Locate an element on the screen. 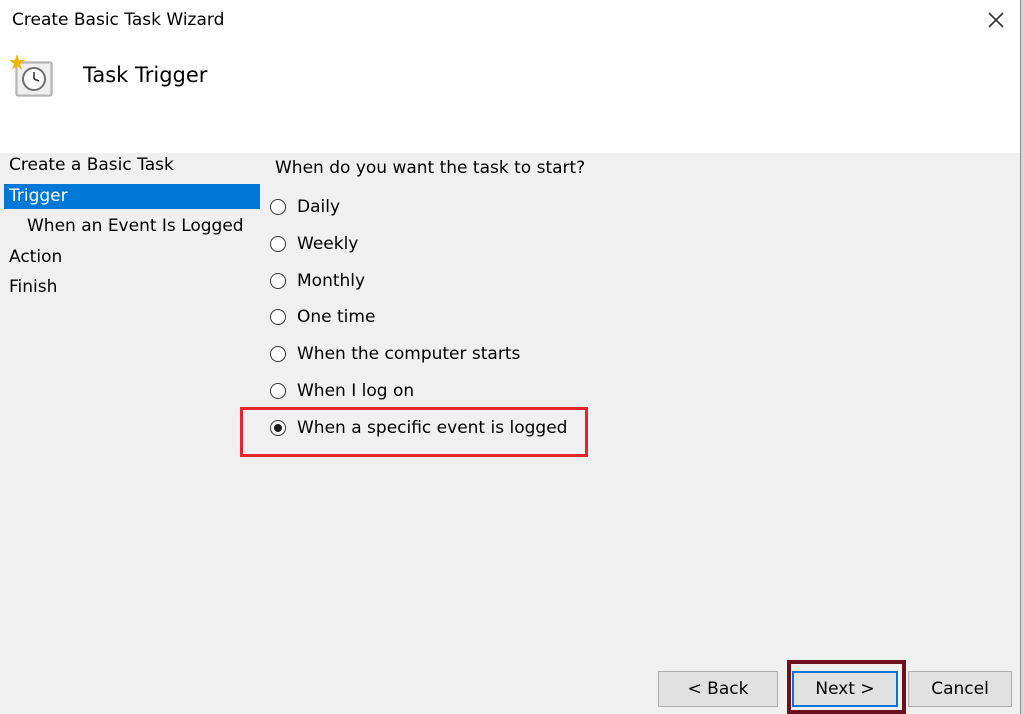 The width and height of the screenshot is (1024, 714). radio-label: When I log on is located at coordinates (356, 391).